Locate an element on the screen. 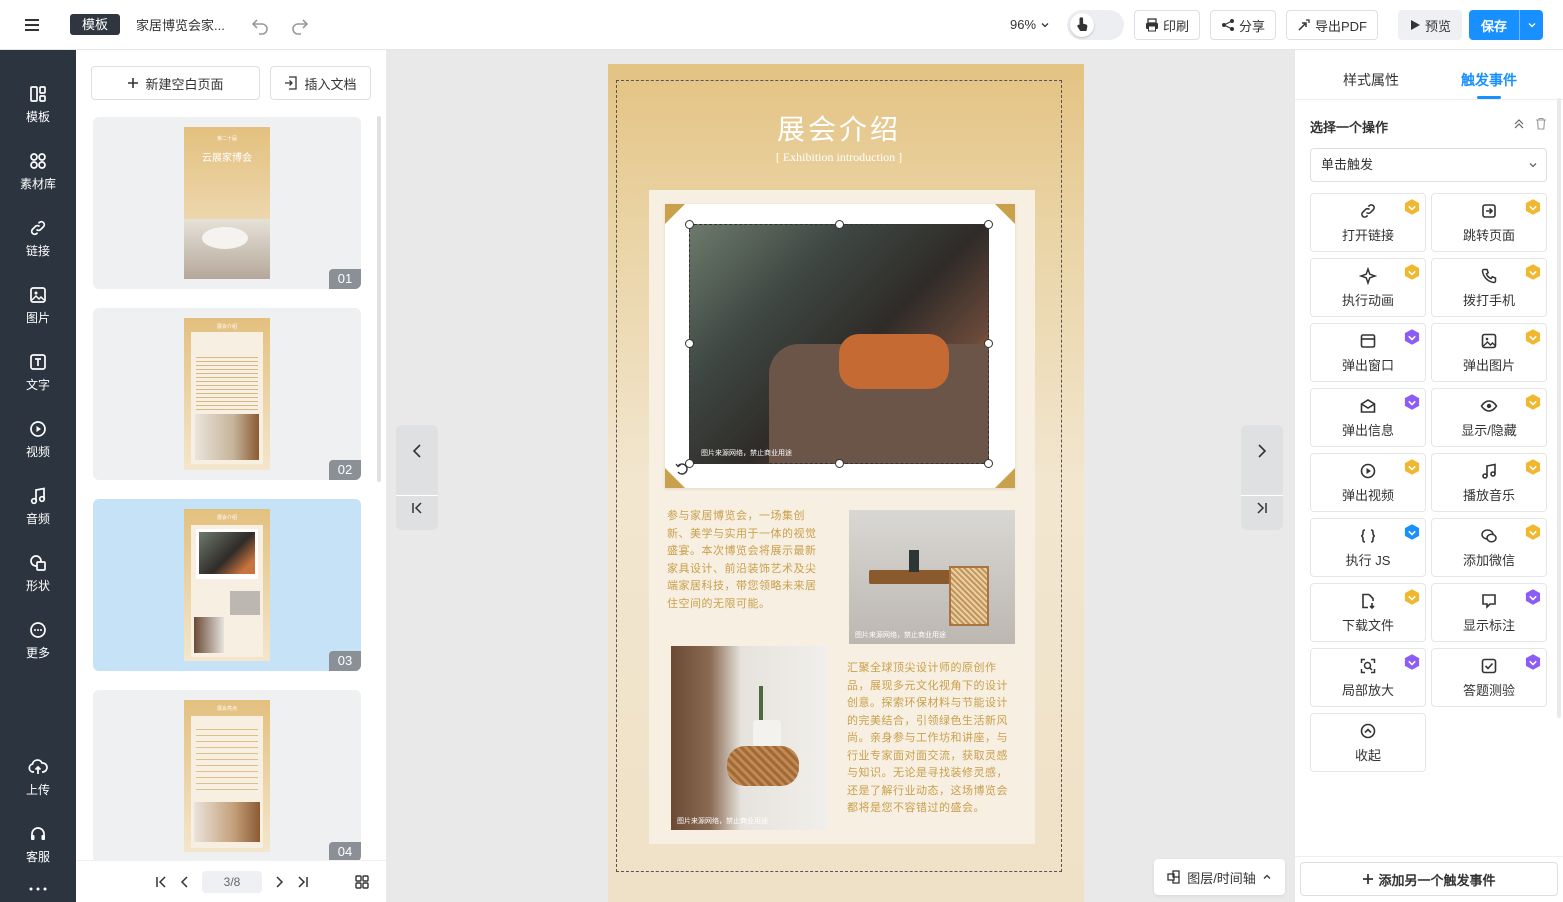 The image size is (1563, 902). sidebar-item-text: 文字 is located at coordinates (38, 380).